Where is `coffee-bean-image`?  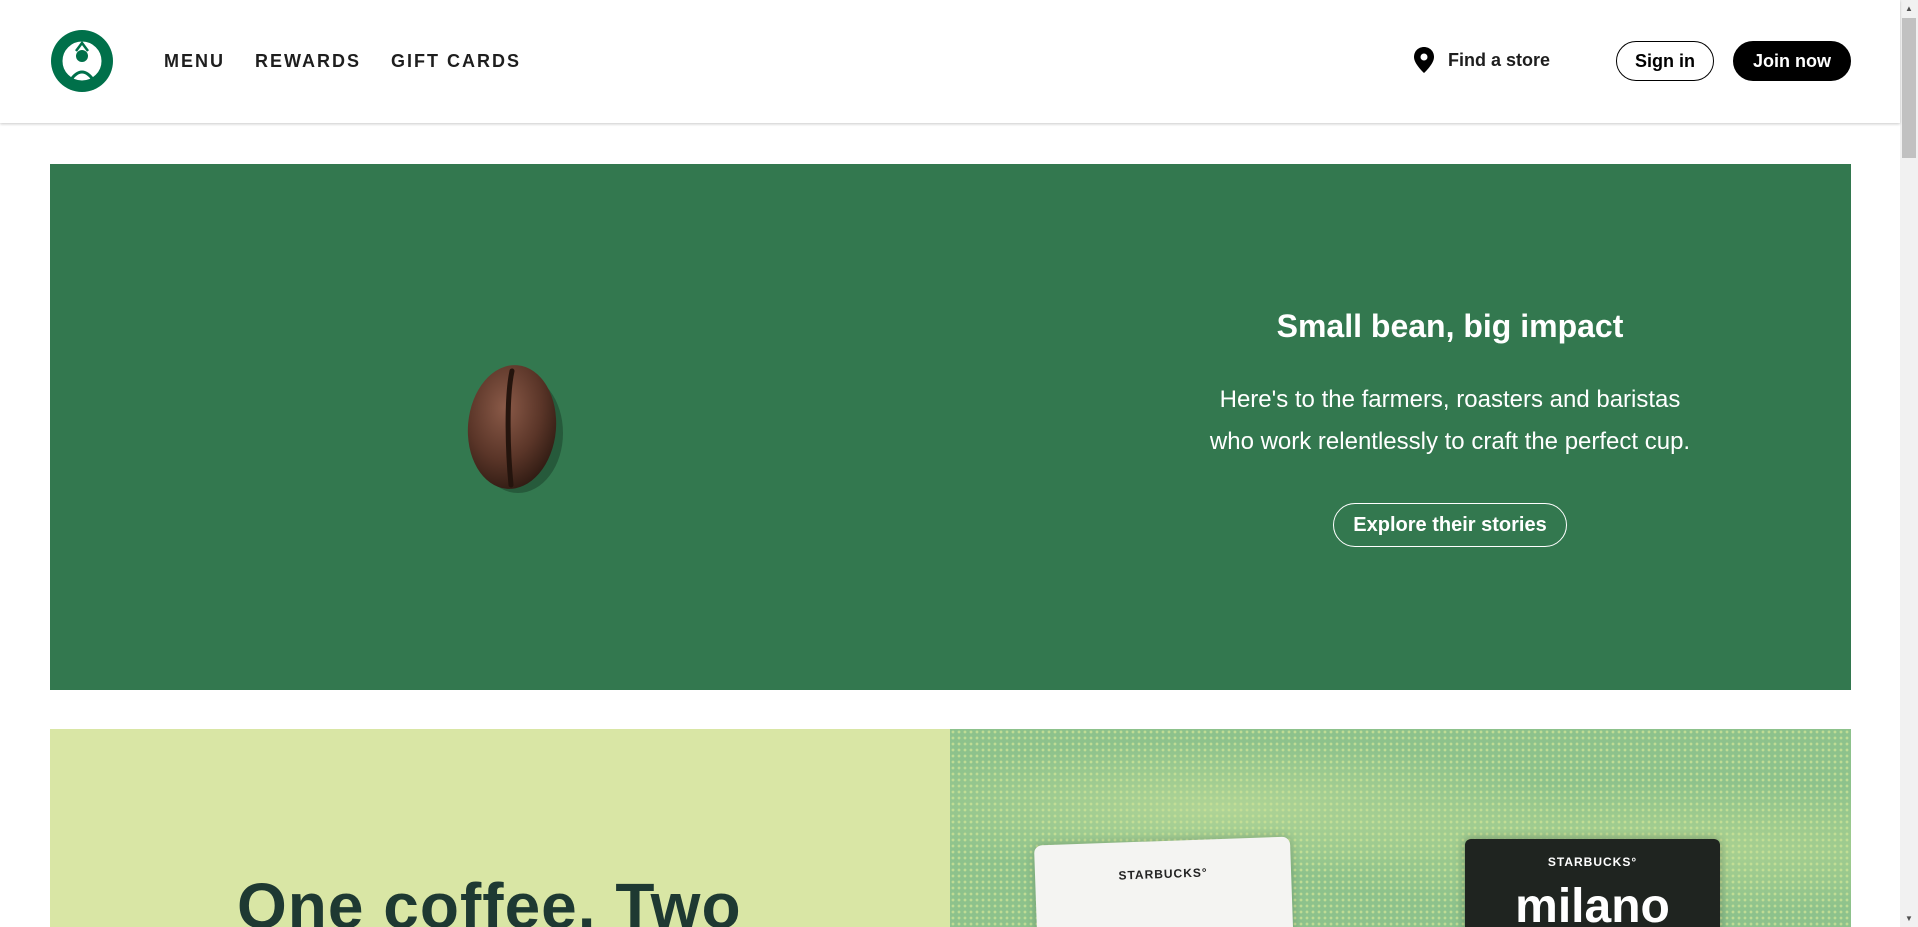
coffee-bean-image is located at coordinates (515, 429).